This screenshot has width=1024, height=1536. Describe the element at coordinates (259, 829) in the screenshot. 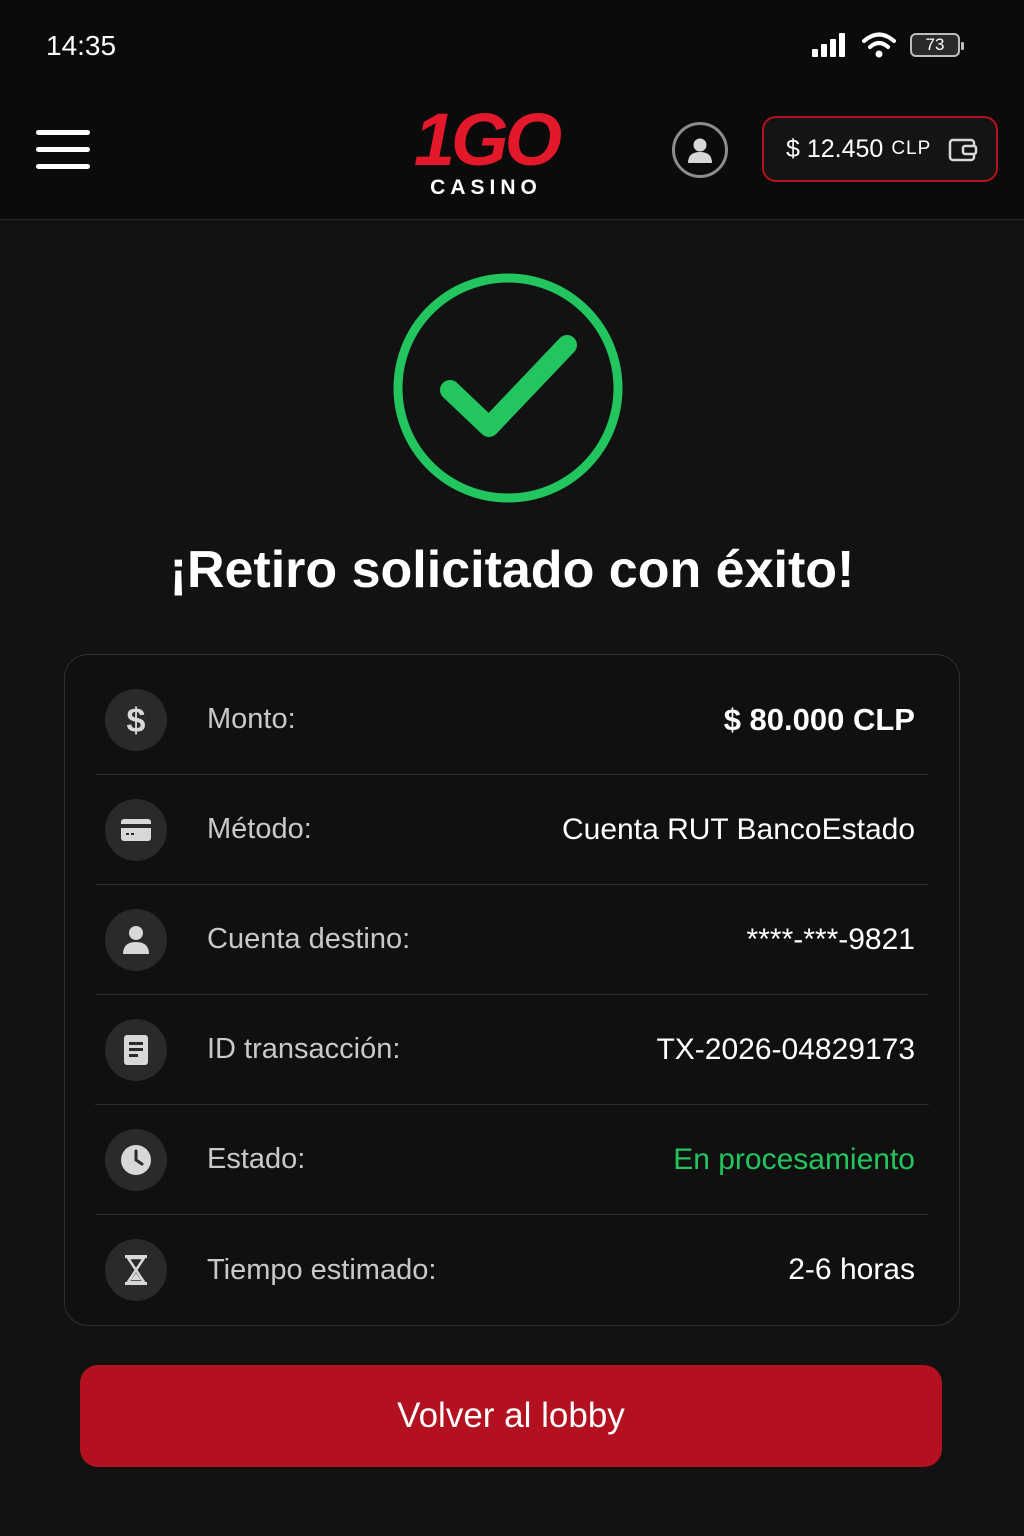

I see `detail-label: Método:` at that location.